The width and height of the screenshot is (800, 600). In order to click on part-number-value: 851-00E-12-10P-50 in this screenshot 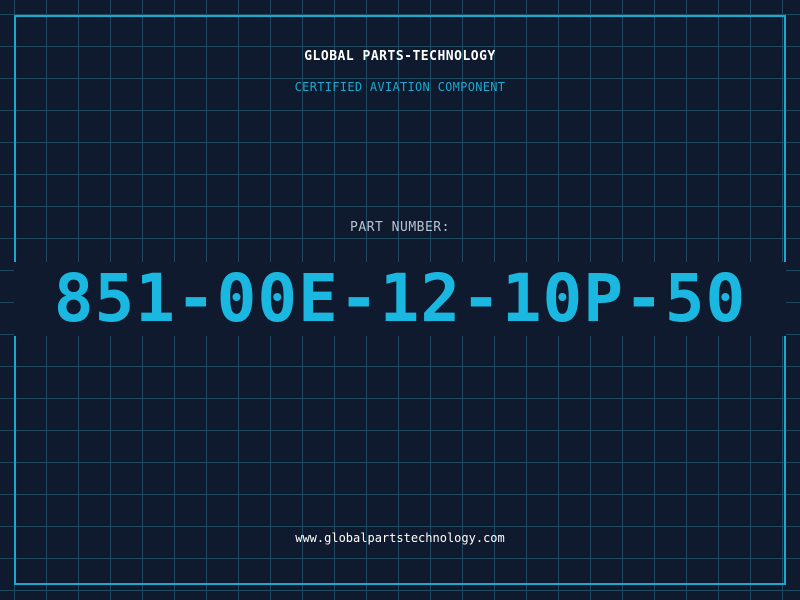, I will do `click(400, 298)`.